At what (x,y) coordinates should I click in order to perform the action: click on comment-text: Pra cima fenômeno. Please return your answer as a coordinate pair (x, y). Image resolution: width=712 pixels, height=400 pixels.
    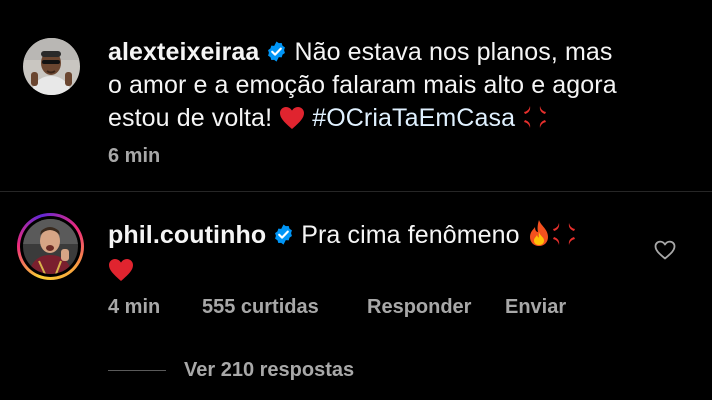
    Looking at the image, I should click on (410, 235).